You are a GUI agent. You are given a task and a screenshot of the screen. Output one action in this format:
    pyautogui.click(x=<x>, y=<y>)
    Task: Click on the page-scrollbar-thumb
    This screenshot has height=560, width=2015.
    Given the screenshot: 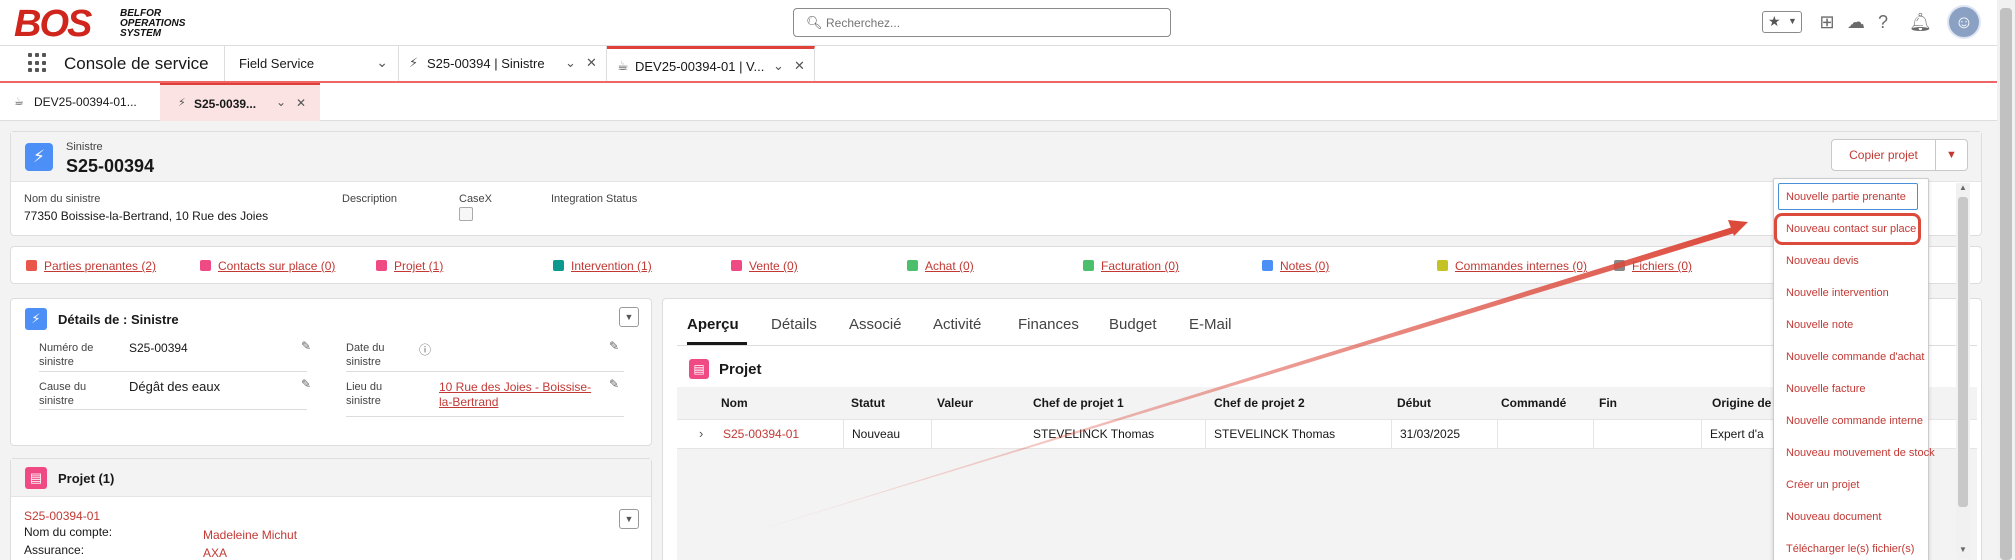 What is the action you would take?
    pyautogui.click(x=2006, y=284)
    